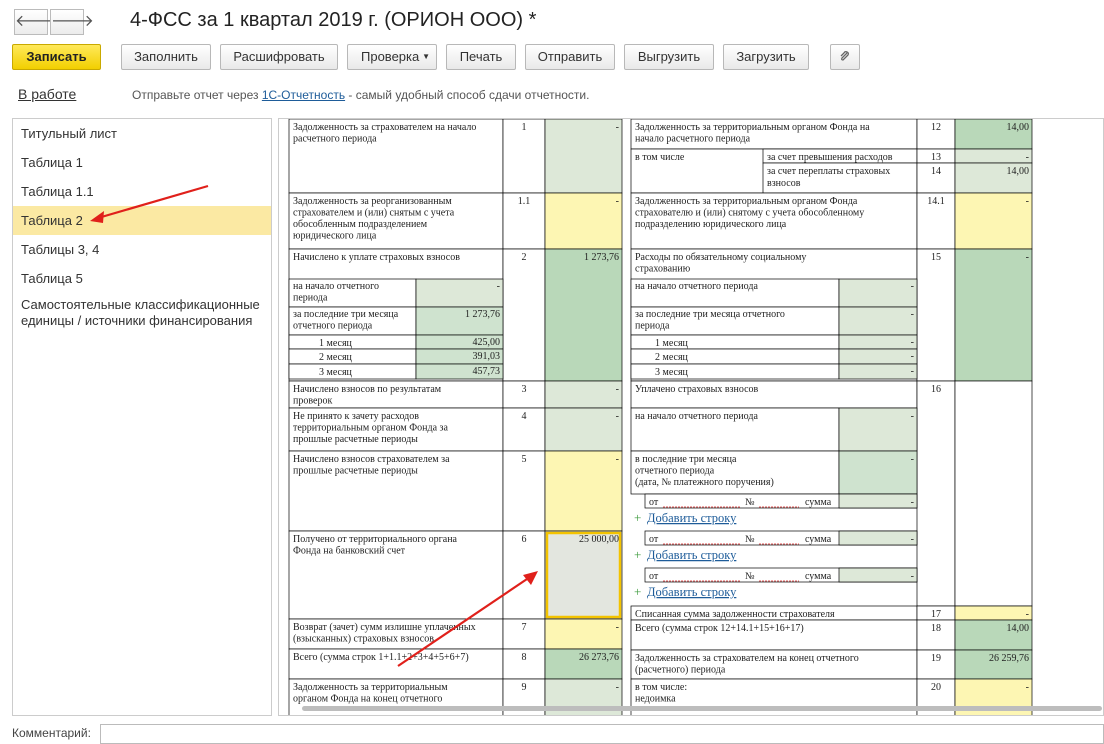  Describe the element at coordinates (481, 57) in the screenshot. I see `print-button: Печать` at that location.